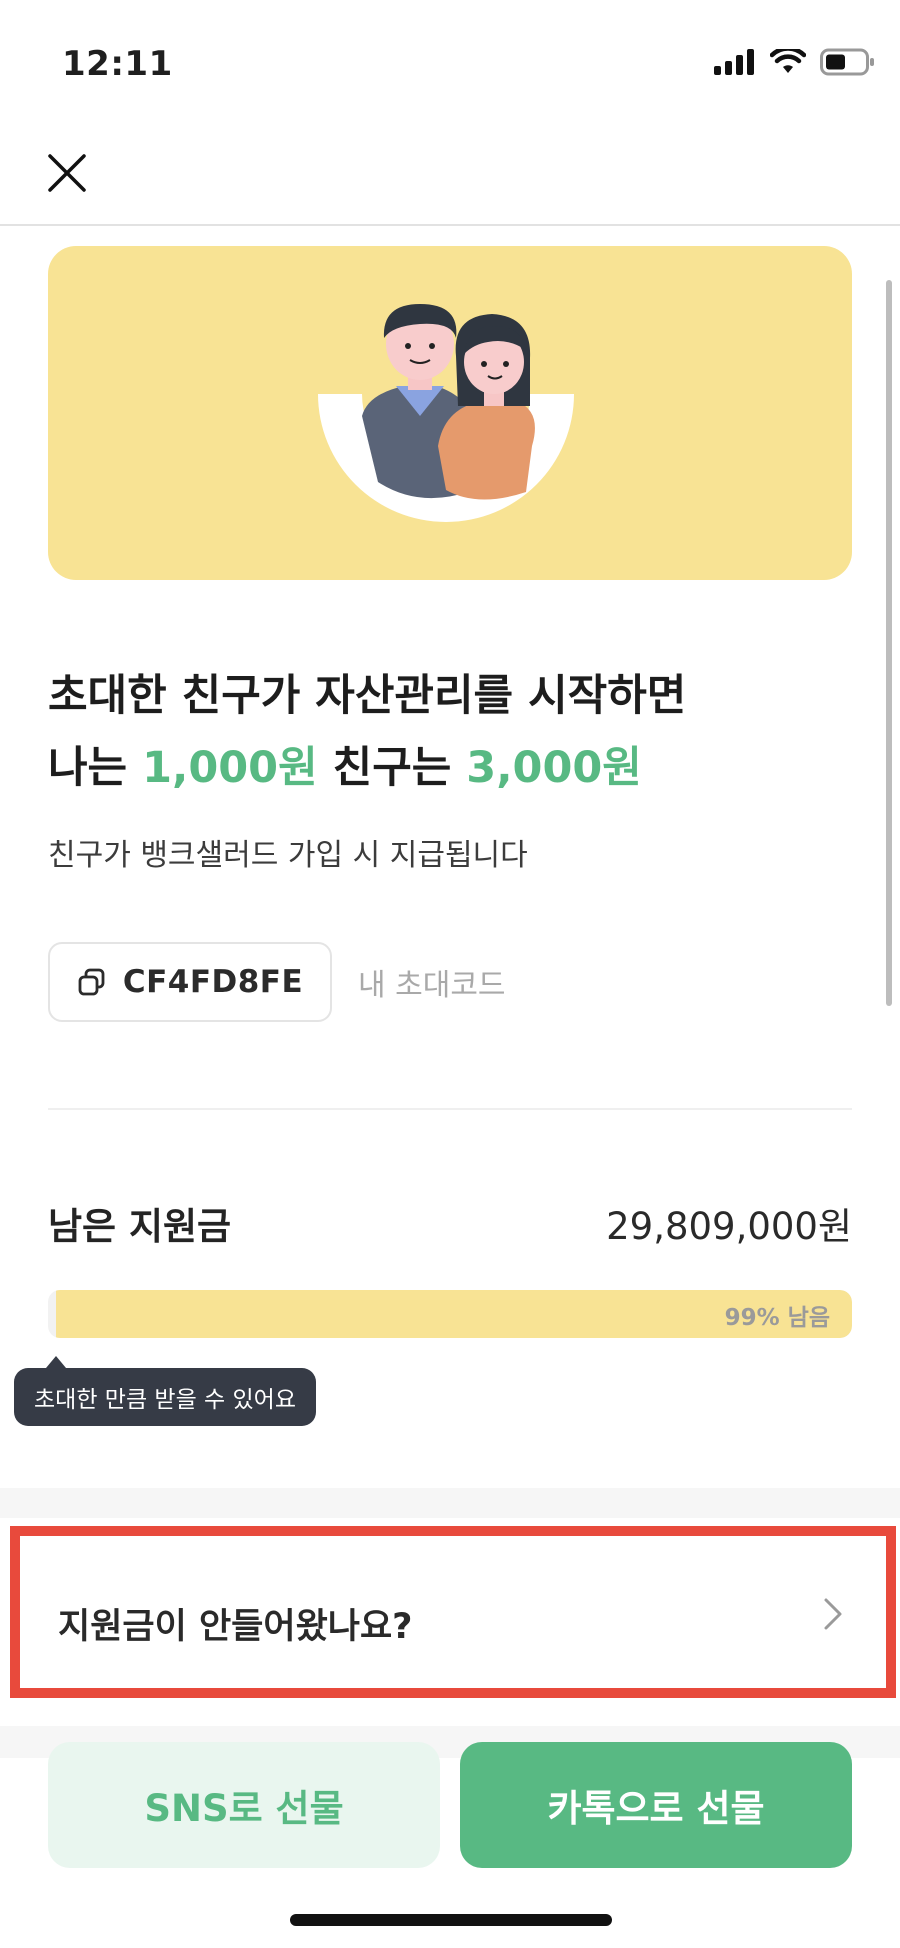 This screenshot has height=1948, width=900. I want to click on headline-line-2: 나는 1,000원 친구는 3,000원, so click(367, 768).